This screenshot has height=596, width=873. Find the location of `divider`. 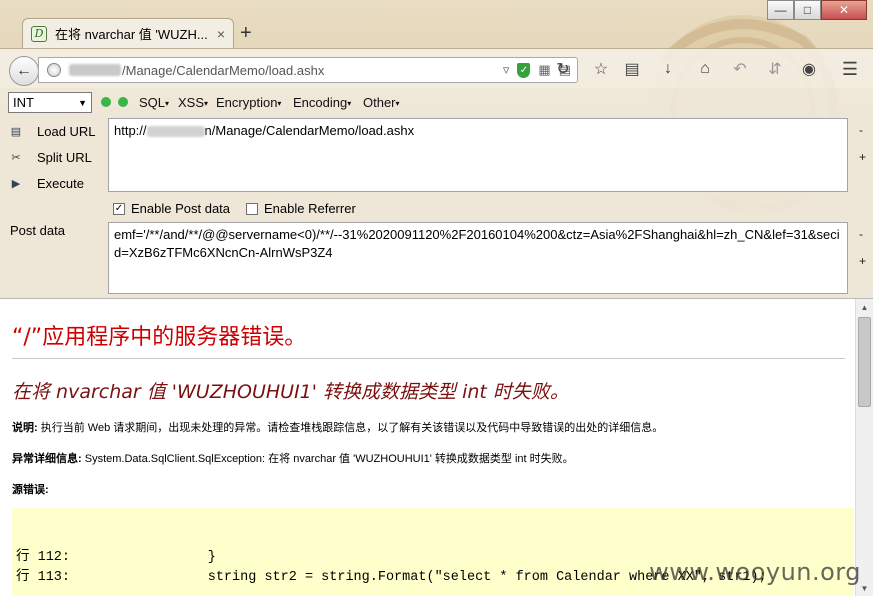

divider is located at coordinates (428, 358).